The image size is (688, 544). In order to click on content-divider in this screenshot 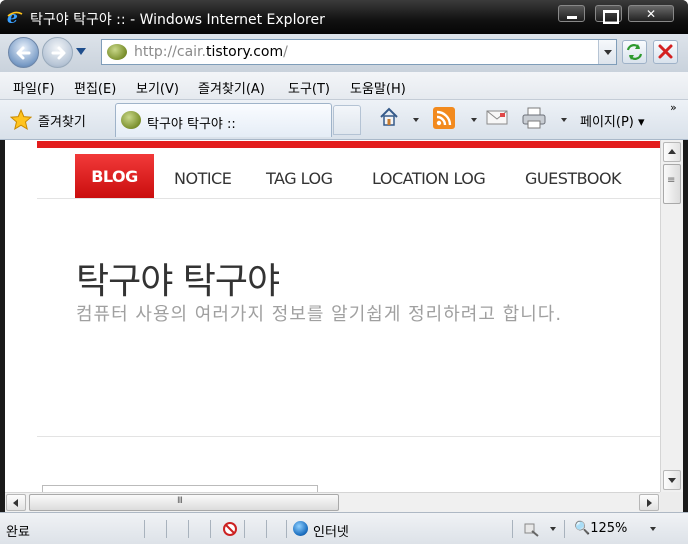, I will do `click(348, 436)`.